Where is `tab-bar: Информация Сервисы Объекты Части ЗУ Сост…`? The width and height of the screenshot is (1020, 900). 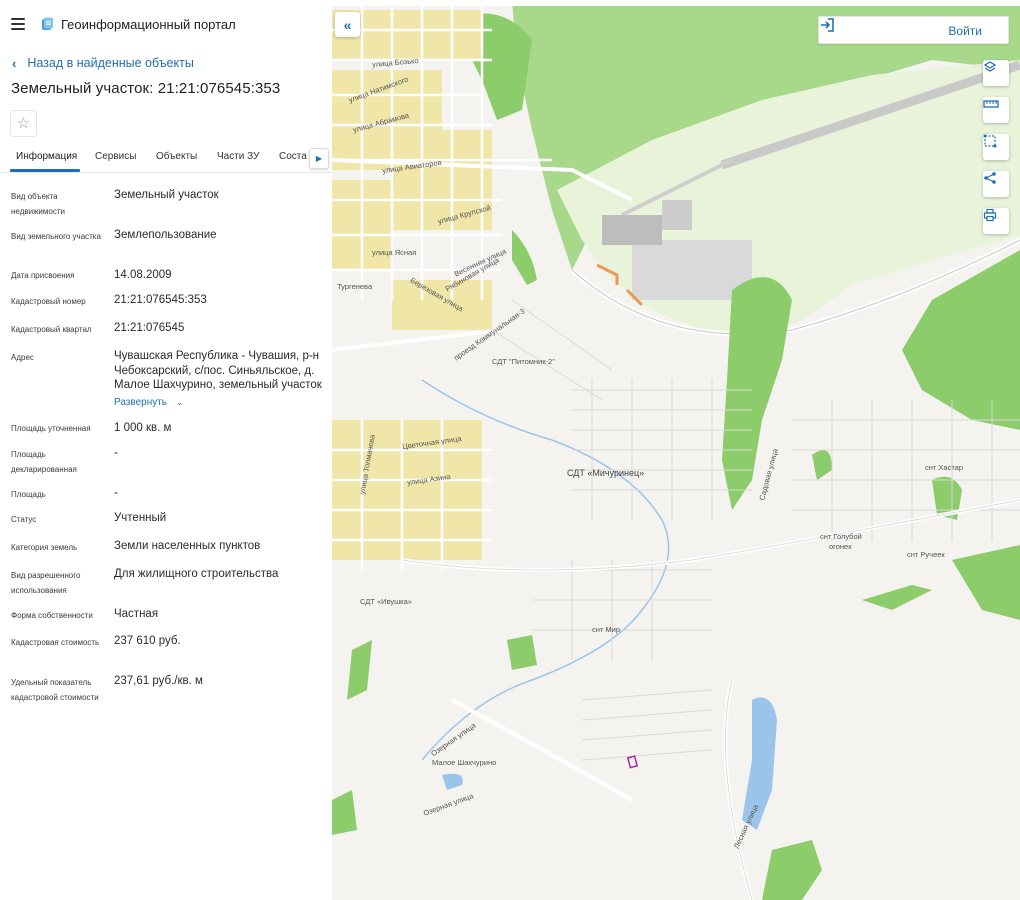 tab-bar: Информация Сервисы Объекты Части ЗУ Сост… is located at coordinates (166, 159).